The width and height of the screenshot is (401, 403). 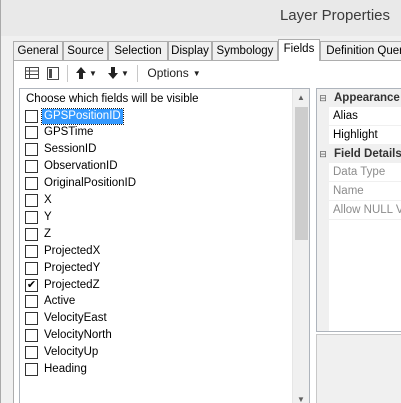 I want to click on property-highlight: Highlight, so click(x=365, y=135).